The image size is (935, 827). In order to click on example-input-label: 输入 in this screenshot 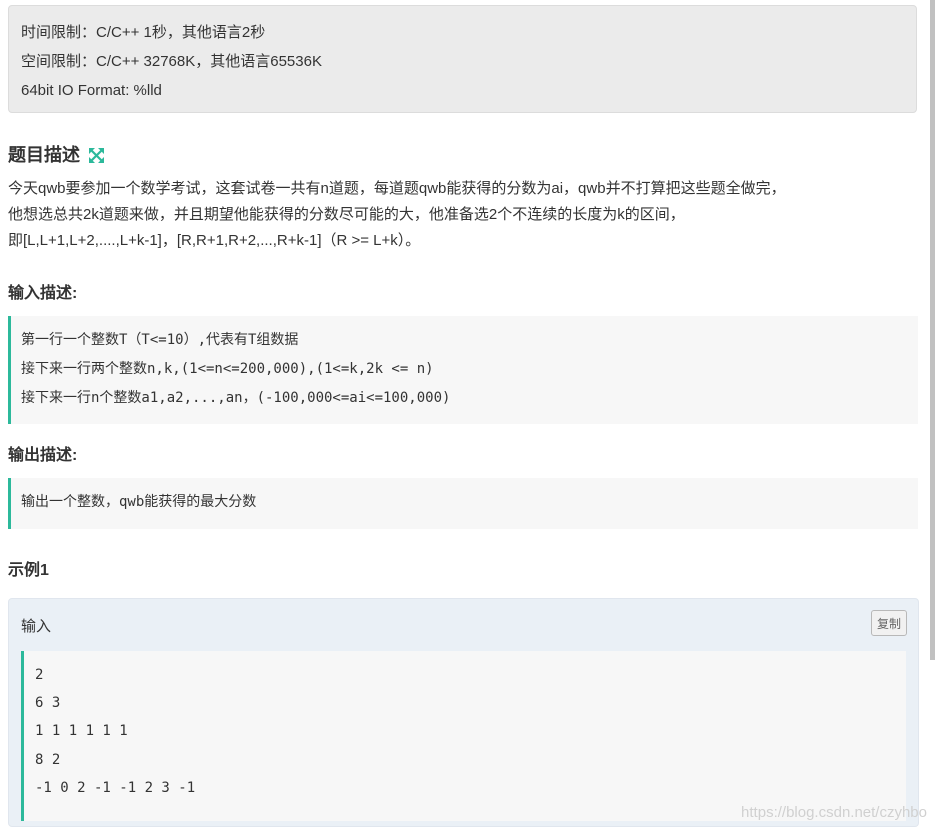, I will do `click(36, 626)`.